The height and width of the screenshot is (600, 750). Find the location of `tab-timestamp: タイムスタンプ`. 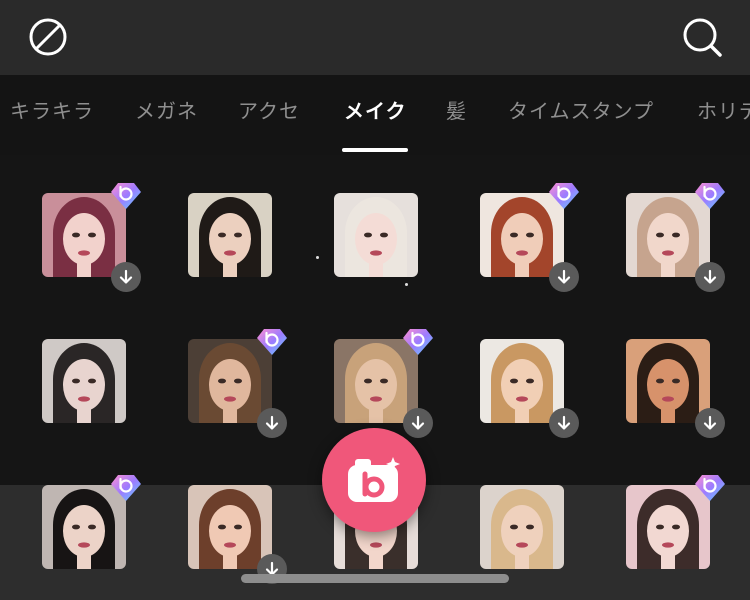

tab-timestamp: タイムスタンプ is located at coordinates (581, 109).